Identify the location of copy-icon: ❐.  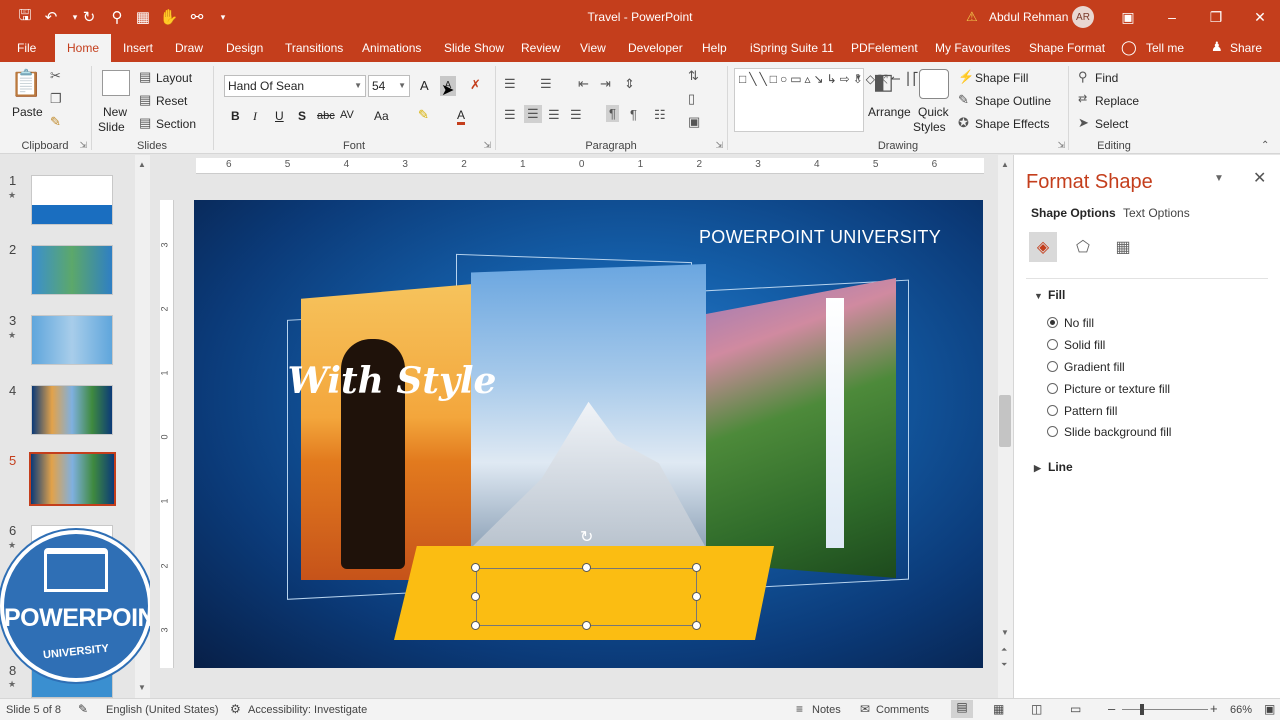
(56, 99).